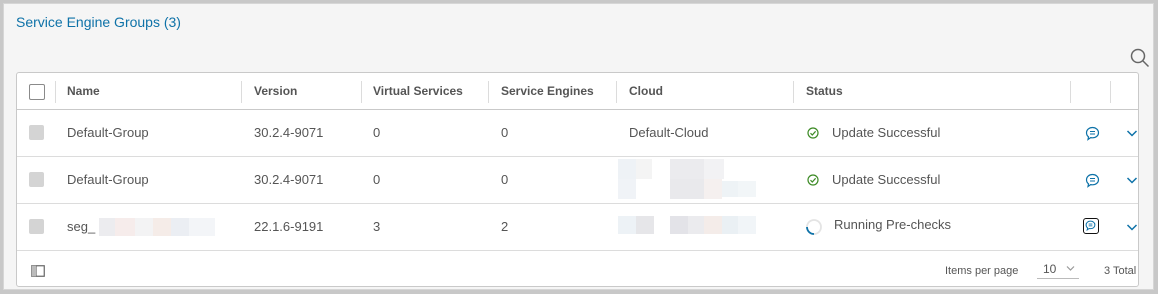 This screenshot has width=1158, height=294. Describe the element at coordinates (893, 224) in the screenshot. I see `cell-status: Running Pre-checks` at that location.